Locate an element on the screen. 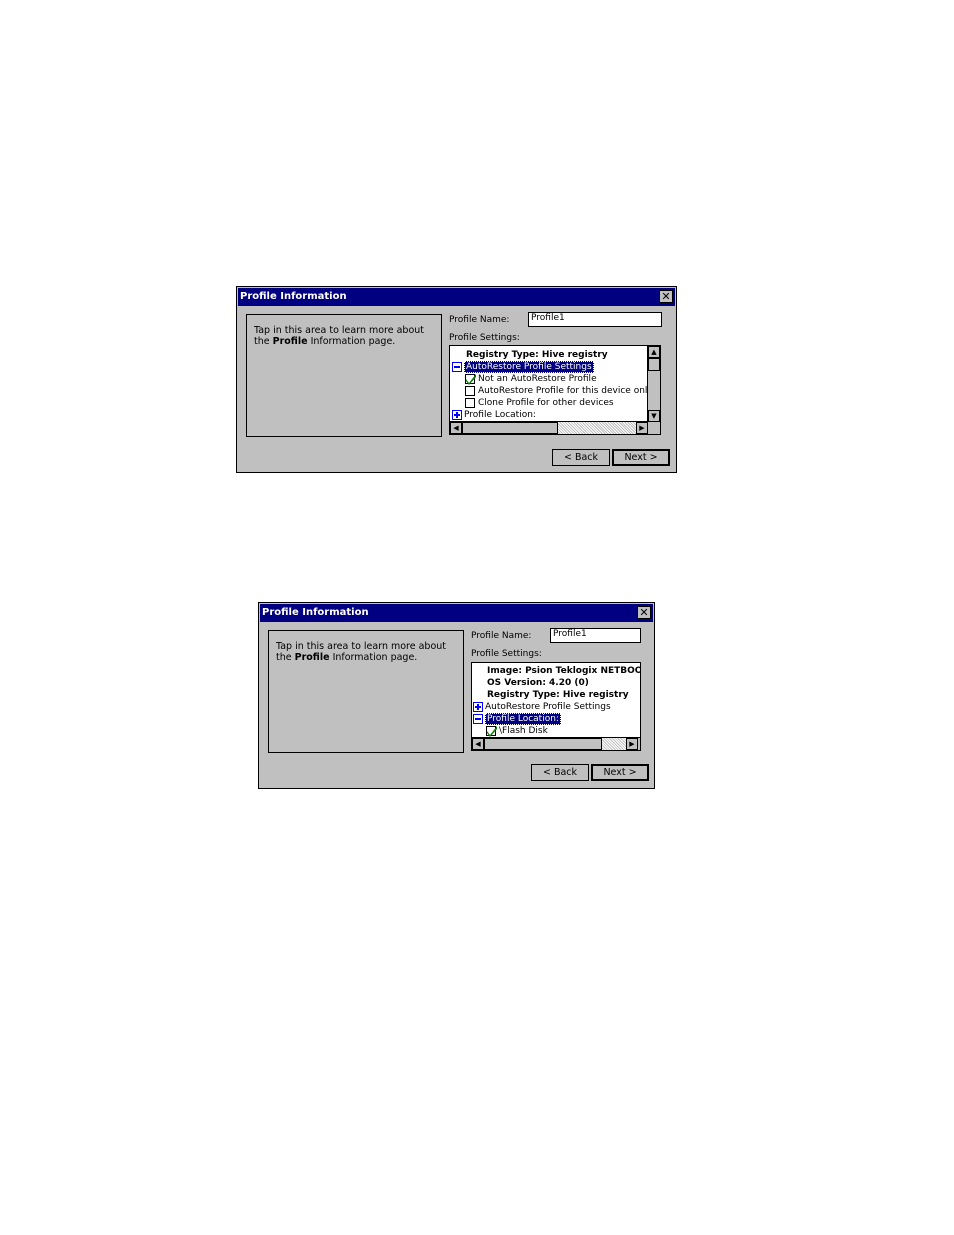  tree-row-profile-location: Profile Location: is located at coordinates (494, 415).